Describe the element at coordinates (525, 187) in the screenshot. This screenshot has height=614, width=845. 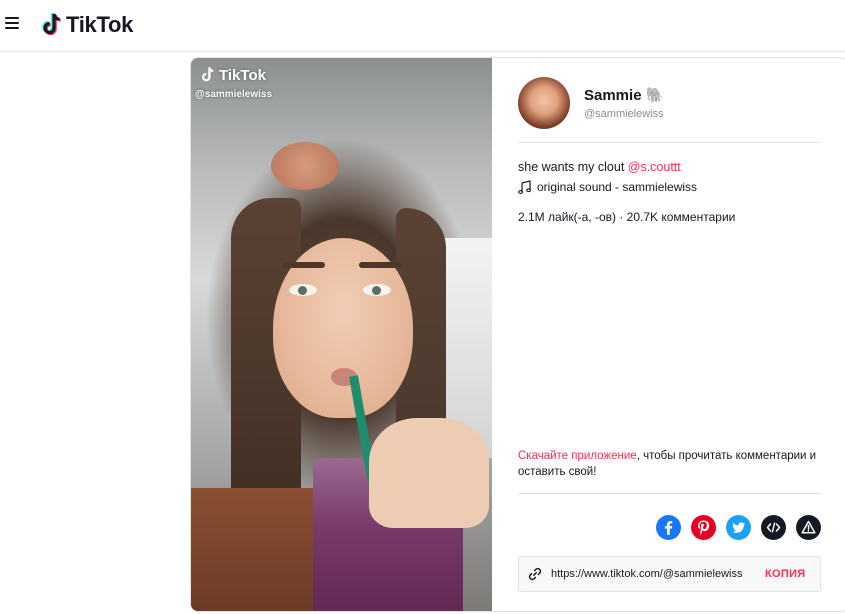
I see `music-note-icon` at that location.